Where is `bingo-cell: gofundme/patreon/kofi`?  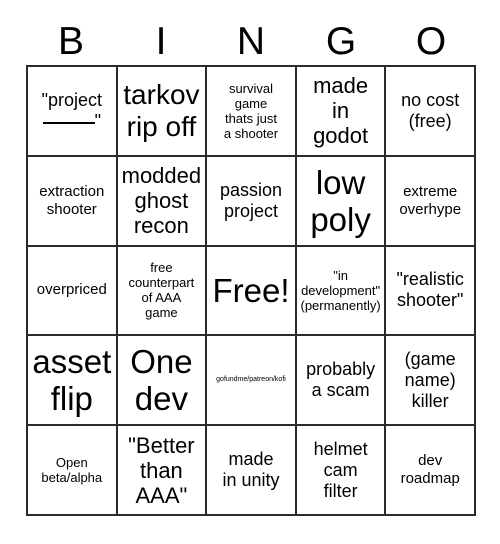
bingo-cell: gofundme/patreon/kofi is located at coordinates (252, 381).